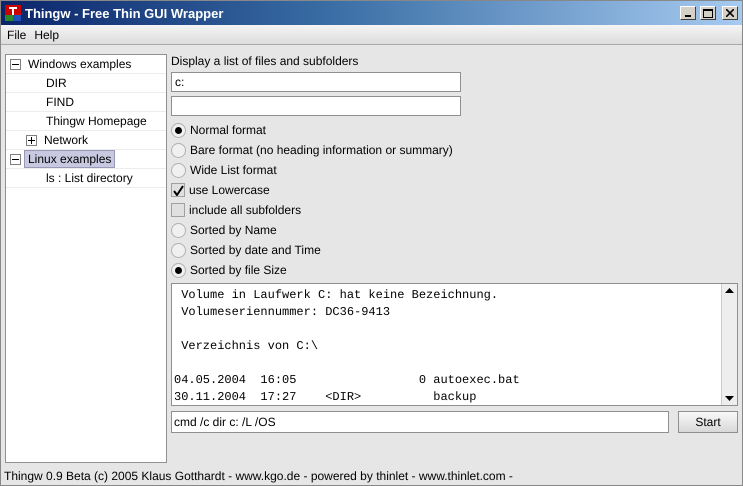 The height and width of the screenshot is (486, 743). What do you see at coordinates (89, 178) in the screenshot?
I see `tree-item: ls : List directory` at bounding box center [89, 178].